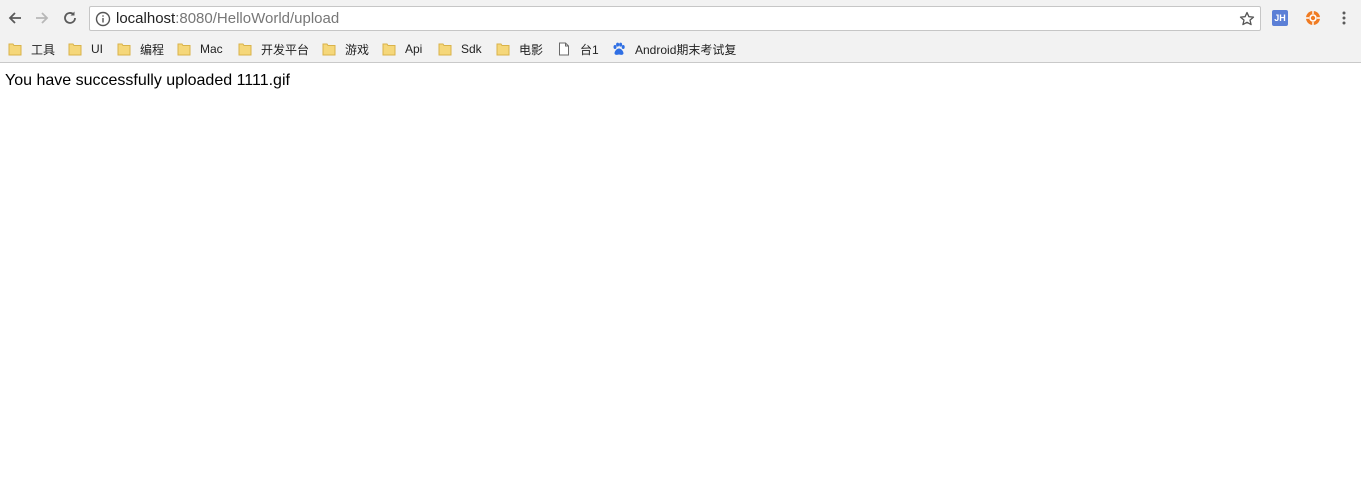  I want to click on bookmark-label: Api, so click(414, 49).